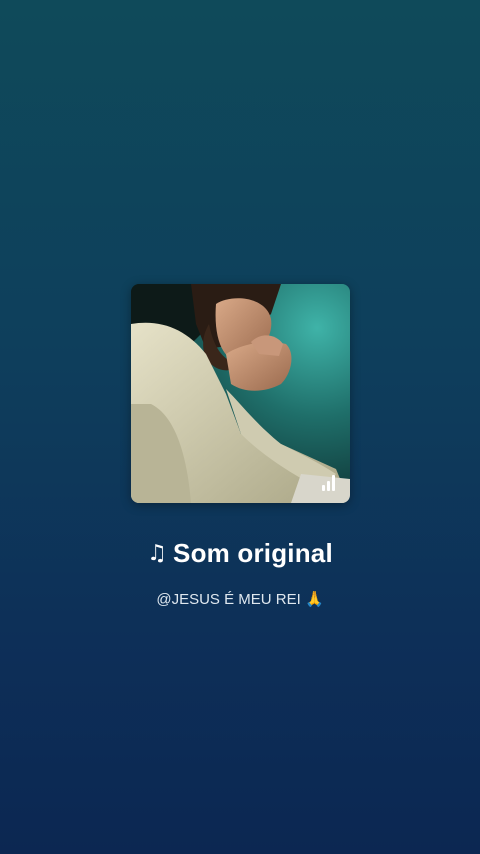 Image resolution: width=480 pixels, height=854 pixels. I want to click on album-artwork, so click(240, 393).